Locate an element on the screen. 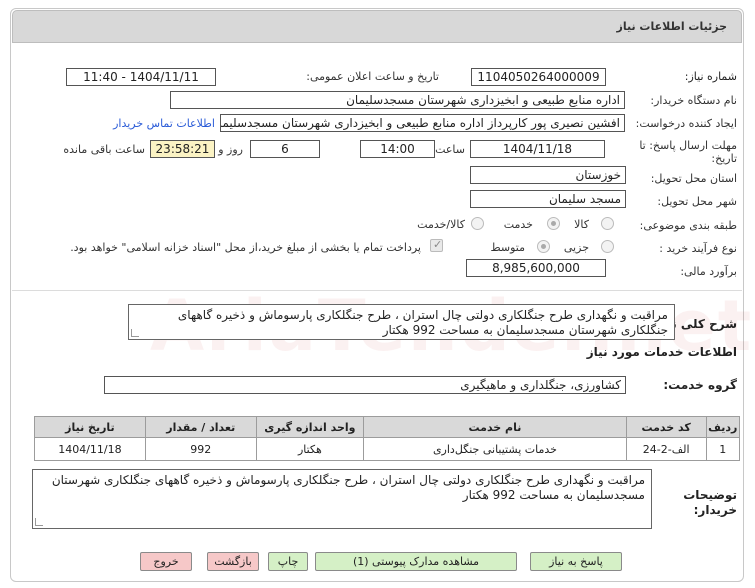 The image size is (755, 588). province-label: استان محل تحویل: is located at coordinates (693, 178).